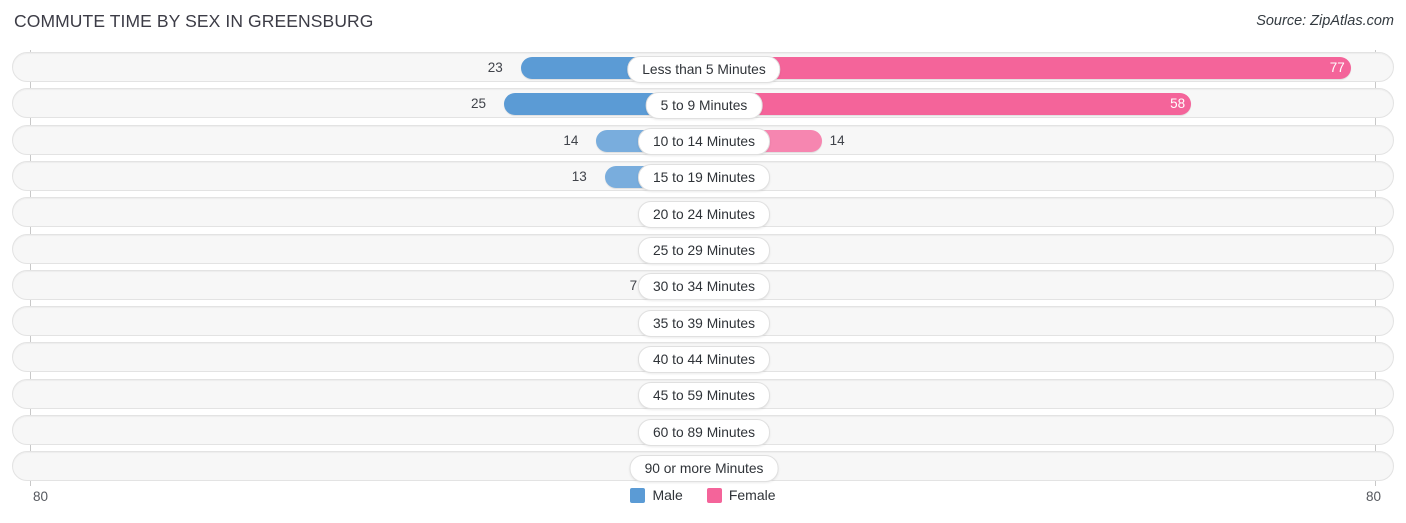 The image size is (1406, 523). I want to click on table-row: 23 77 Less than 5 Minutes, so click(703, 67).